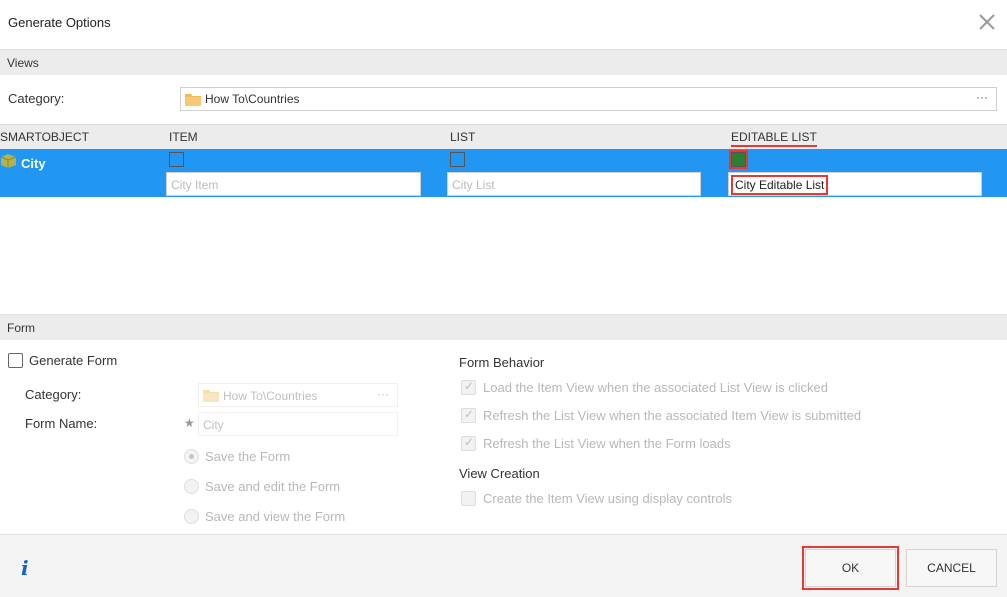  Describe the element at coordinates (468, 415) in the screenshot. I see `refresh-on-submit-checkbox` at that location.